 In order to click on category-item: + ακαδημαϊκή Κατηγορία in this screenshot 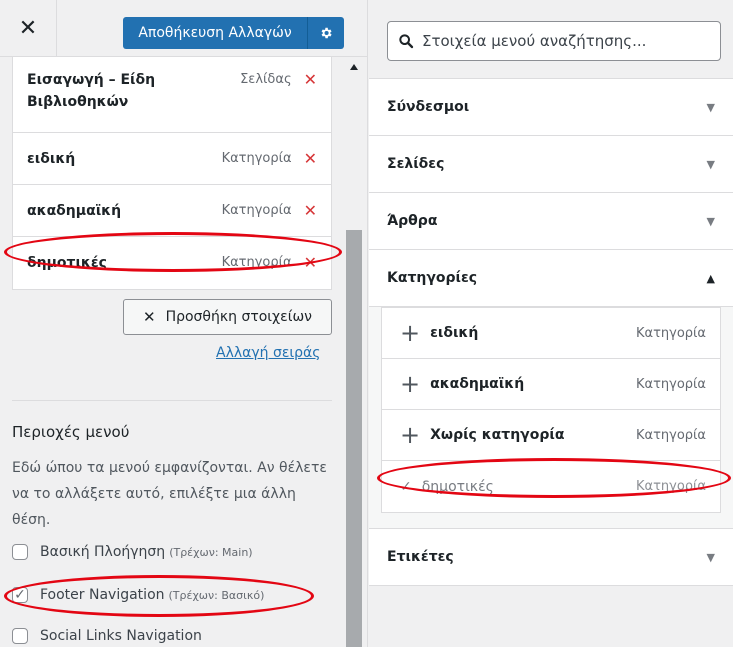, I will do `click(551, 384)`.